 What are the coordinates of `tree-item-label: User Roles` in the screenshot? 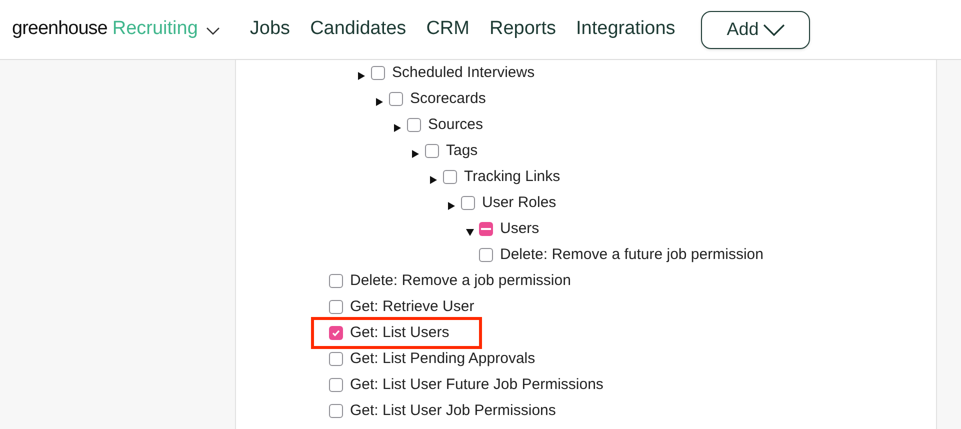 It's located at (519, 202).